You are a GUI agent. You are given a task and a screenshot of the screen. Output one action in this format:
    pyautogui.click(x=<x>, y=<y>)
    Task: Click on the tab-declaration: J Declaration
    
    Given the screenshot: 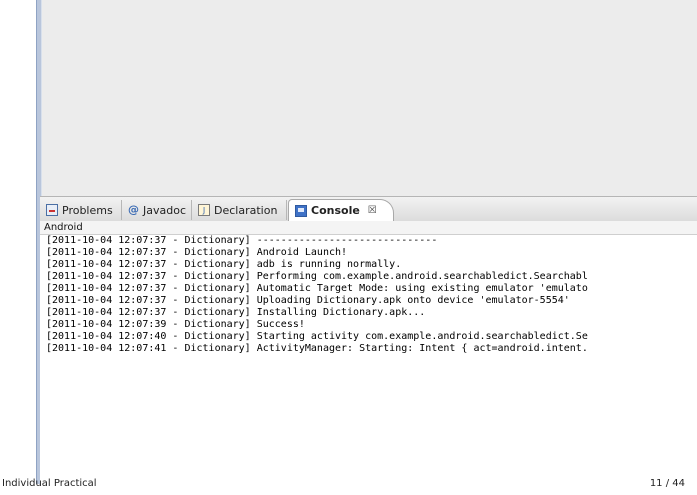 What is the action you would take?
    pyautogui.click(x=239, y=210)
    